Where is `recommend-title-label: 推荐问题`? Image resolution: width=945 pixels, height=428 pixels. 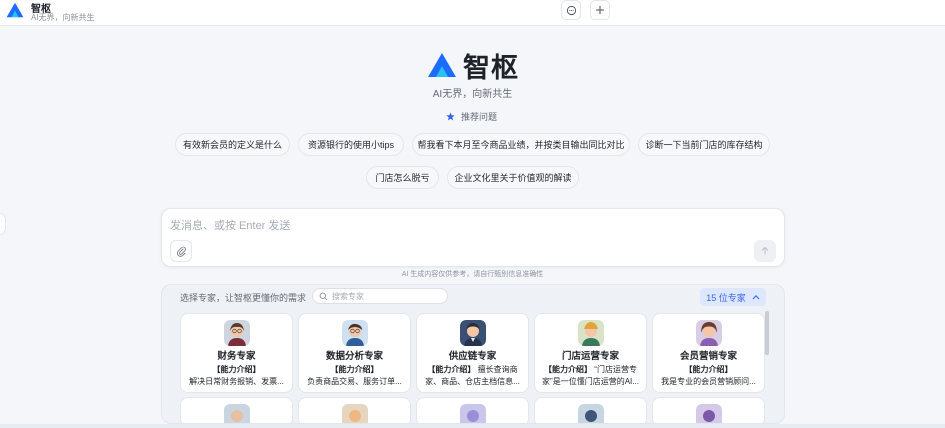 recommend-title-label: 推荐问题 is located at coordinates (479, 117).